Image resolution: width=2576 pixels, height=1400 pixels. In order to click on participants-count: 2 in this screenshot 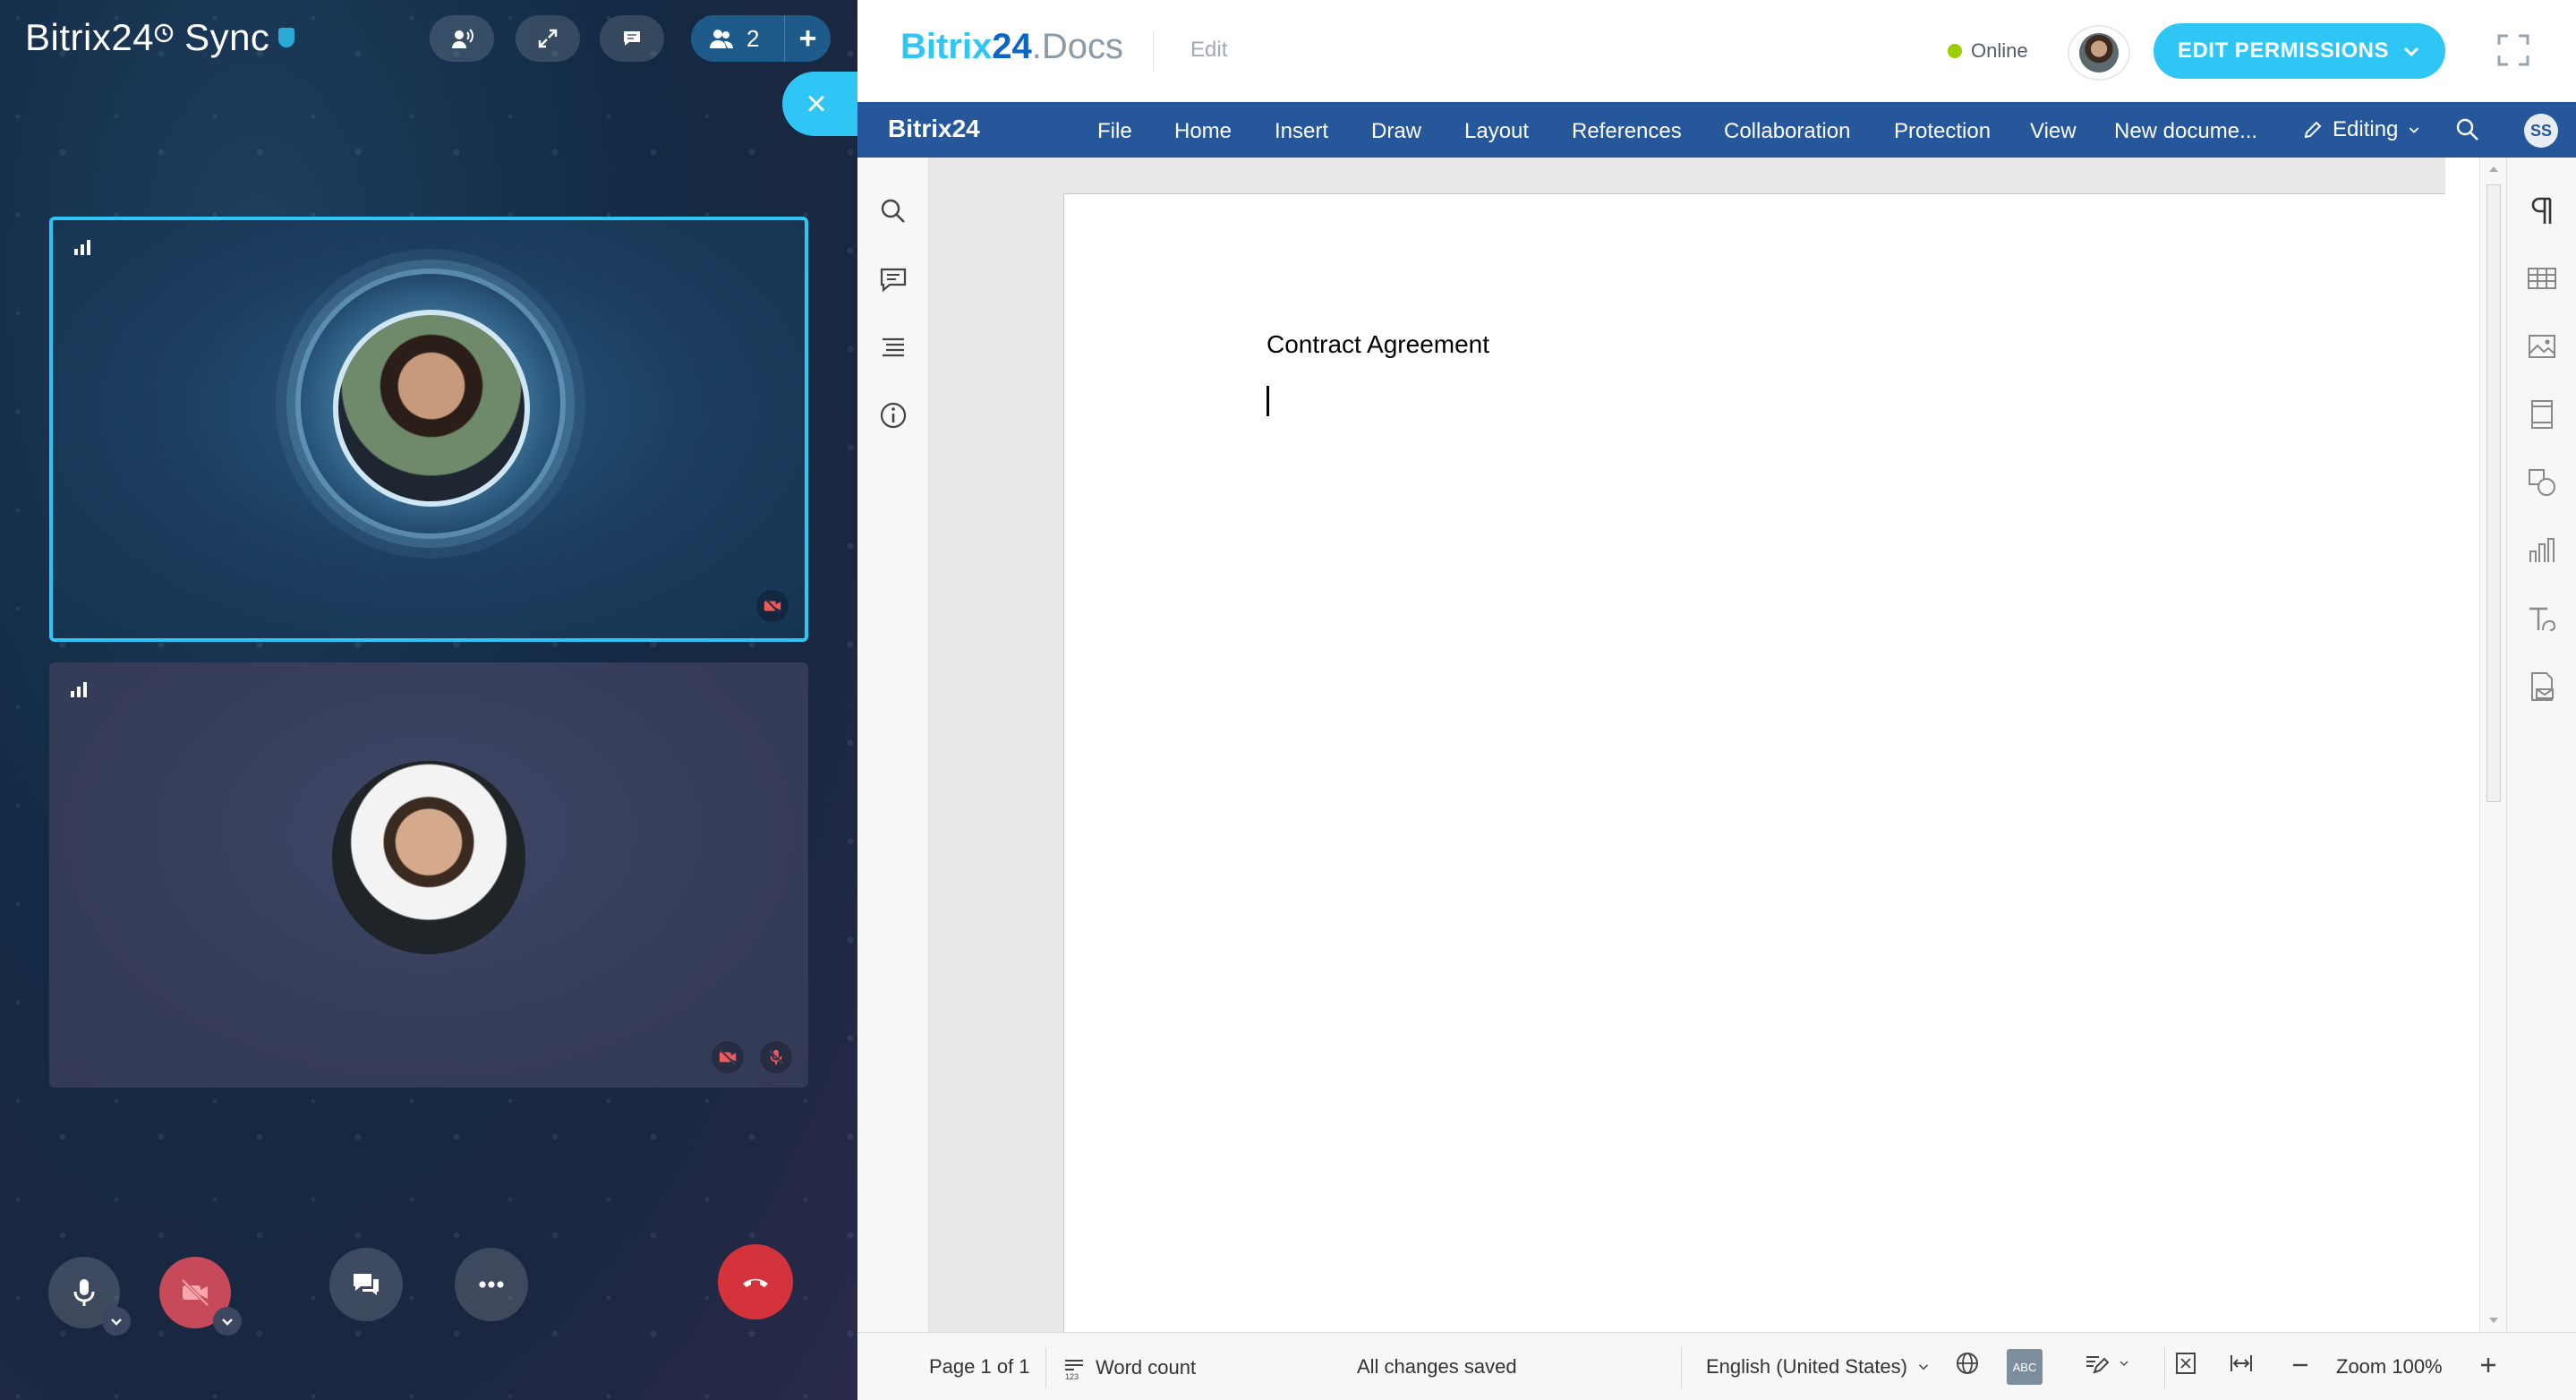, I will do `click(753, 38)`.